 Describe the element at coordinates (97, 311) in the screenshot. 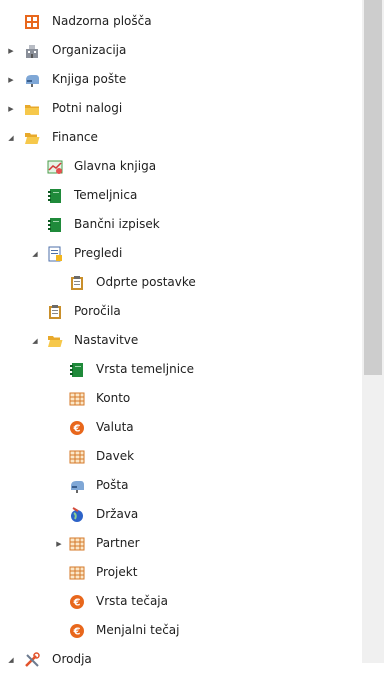

I see `tree-item-label: Poročila` at that location.